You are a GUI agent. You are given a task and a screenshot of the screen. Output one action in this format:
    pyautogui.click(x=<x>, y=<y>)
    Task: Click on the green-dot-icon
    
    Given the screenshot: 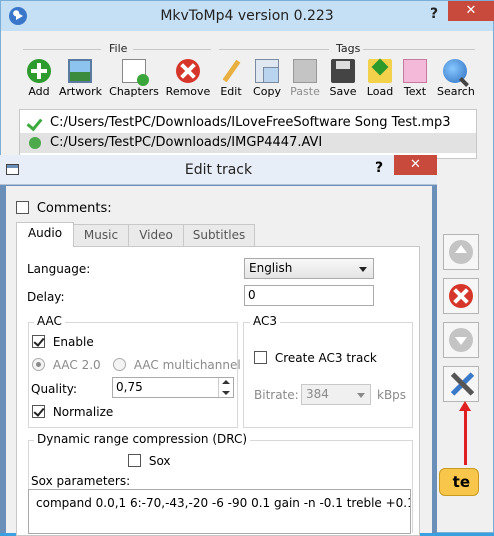 What is the action you would take?
    pyautogui.click(x=35, y=143)
    